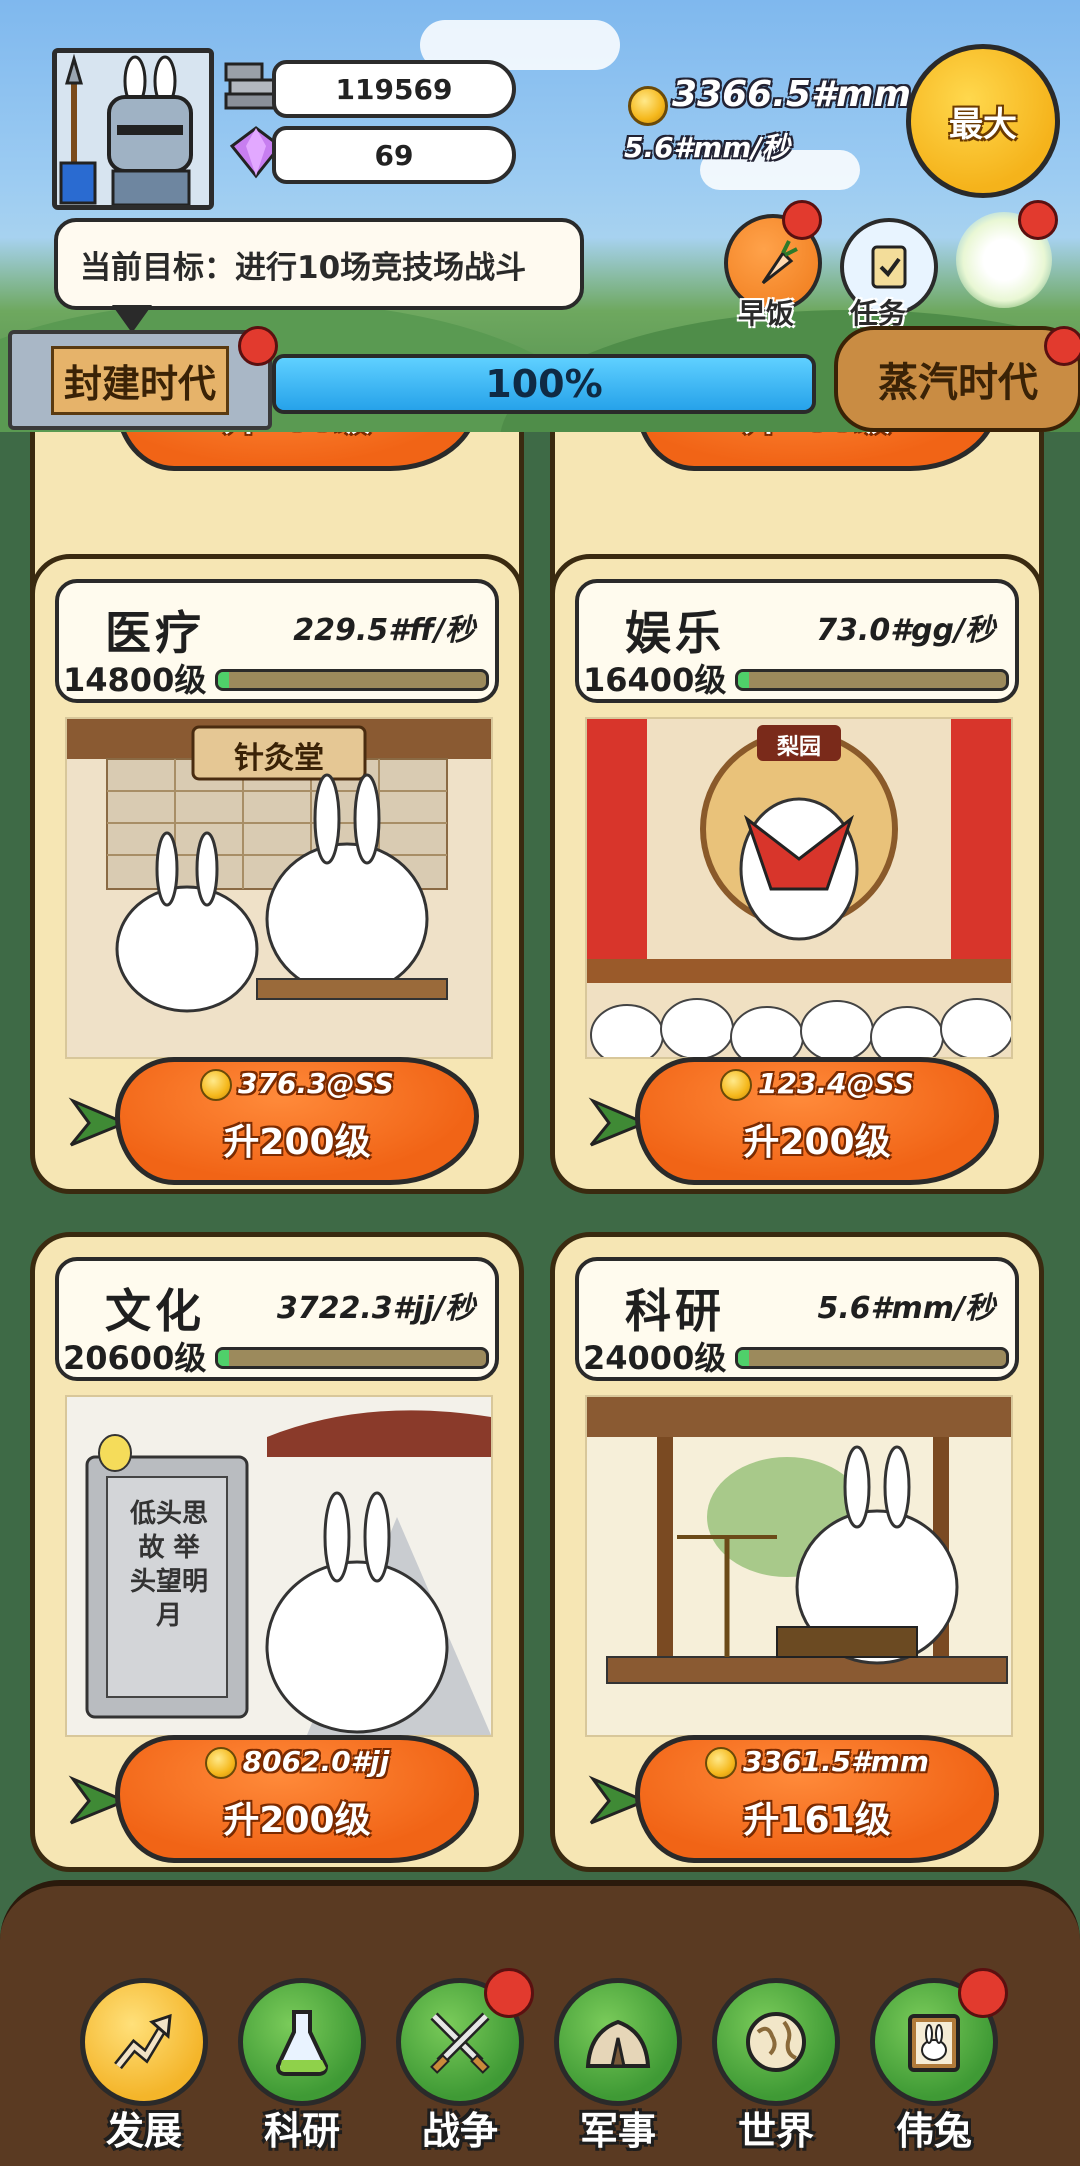  I want to click on upgrade-cost: 3361.5#mm, so click(817, 1762).